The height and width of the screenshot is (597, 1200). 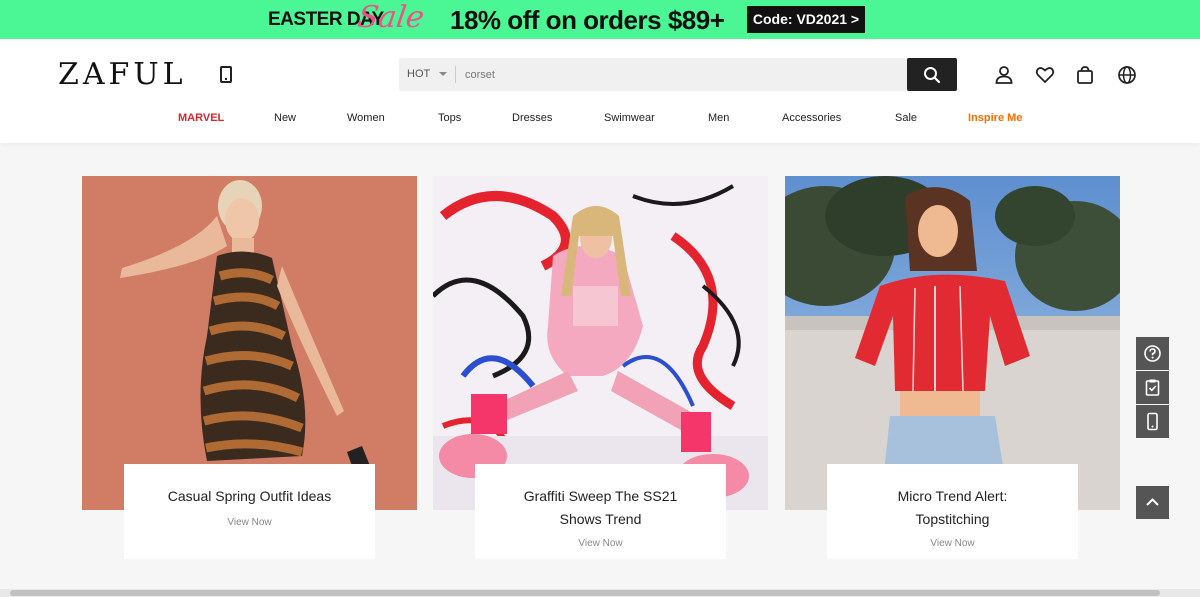 What do you see at coordinates (449, 118) in the screenshot?
I see `nav-item-tops: Tops` at bounding box center [449, 118].